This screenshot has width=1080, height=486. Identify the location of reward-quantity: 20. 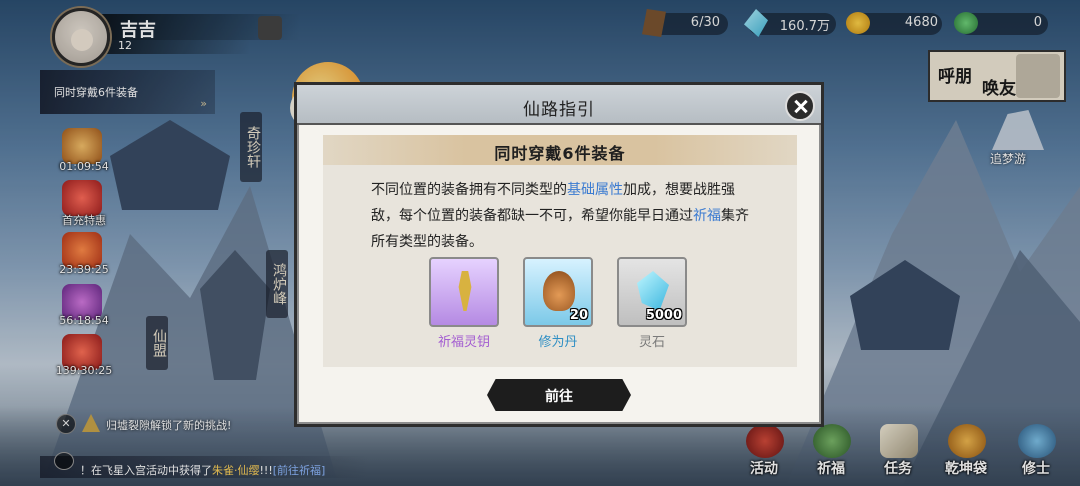
(578, 315).